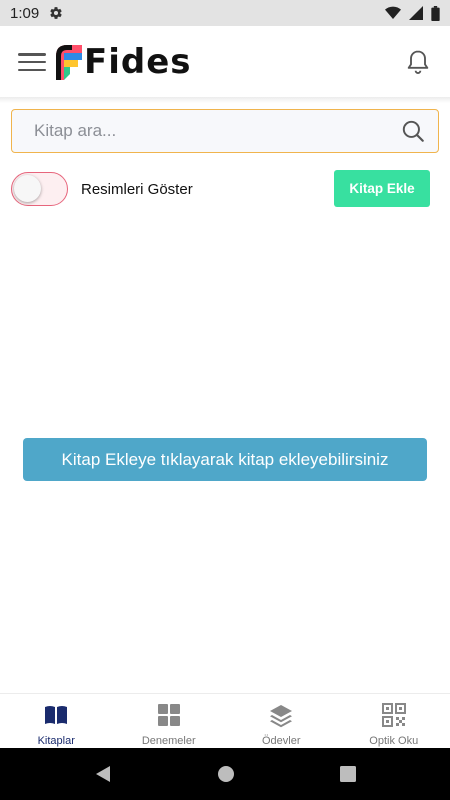 The width and height of the screenshot is (450, 800). I want to click on nav-item-denemeler: Denemeler, so click(169, 721).